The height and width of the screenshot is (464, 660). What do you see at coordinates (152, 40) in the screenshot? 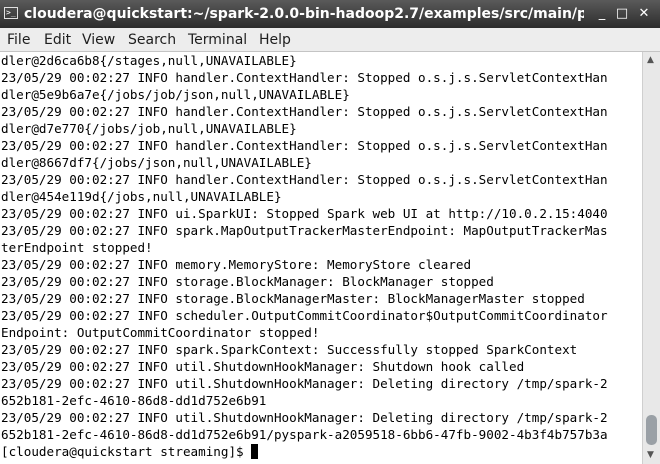
I see `menu-search: Search` at bounding box center [152, 40].